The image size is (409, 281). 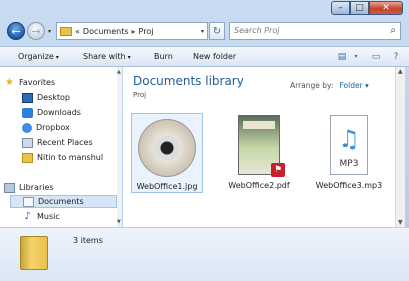 What do you see at coordinates (27, 142) in the screenshot?
I see `recent-places-icon` at bounding box center [27, 142].